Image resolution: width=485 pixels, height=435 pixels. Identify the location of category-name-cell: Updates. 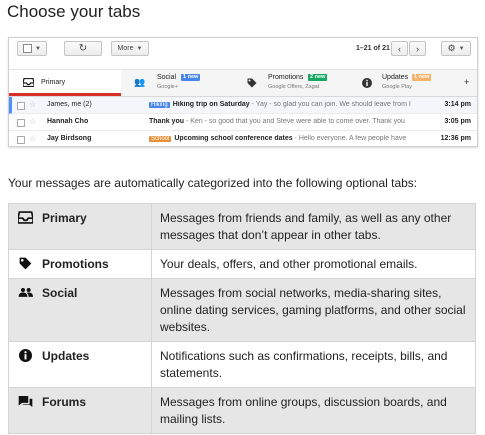
(80, 364).